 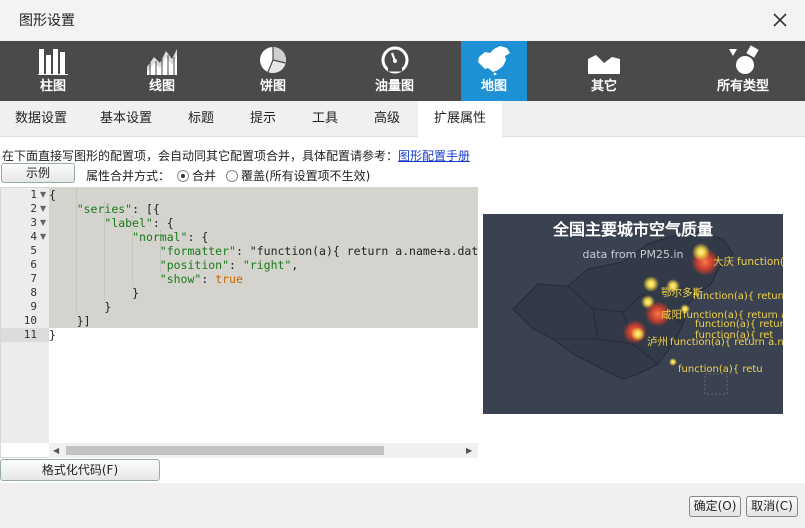 I want to click on dialog-footer: 确定(O) 取消(C), so click(x=402, y=505).